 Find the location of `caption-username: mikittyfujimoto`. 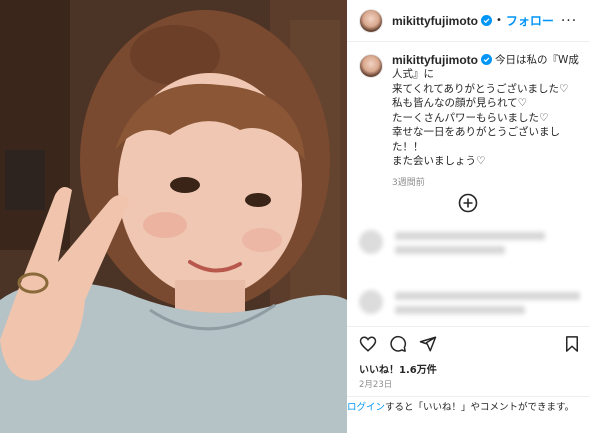

caption-username: mikittyfujimoto is located at coordinates (435, 60).